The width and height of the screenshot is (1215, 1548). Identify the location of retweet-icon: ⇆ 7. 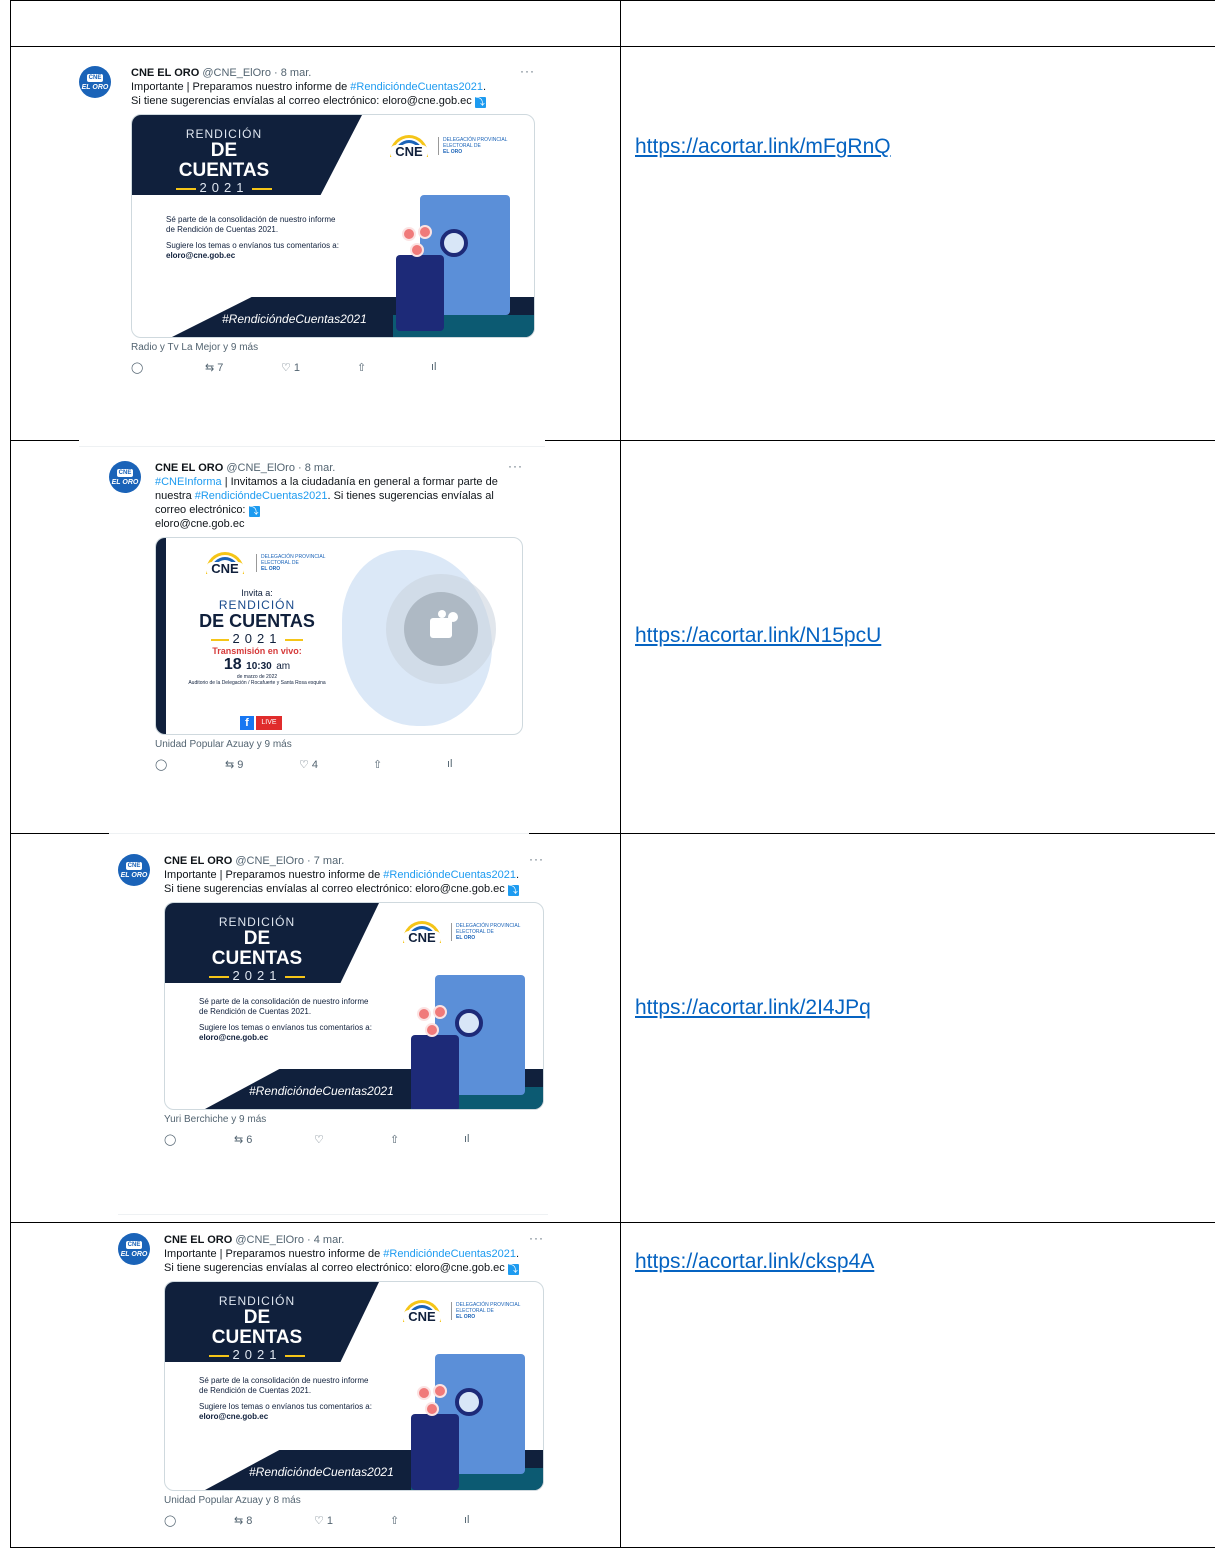
(214, 367).